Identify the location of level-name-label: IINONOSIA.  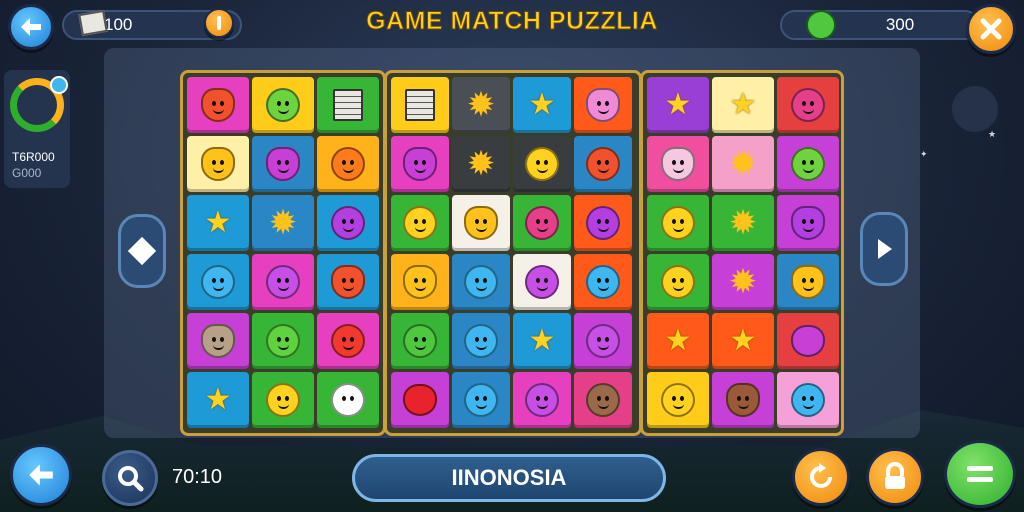
(509, 477).